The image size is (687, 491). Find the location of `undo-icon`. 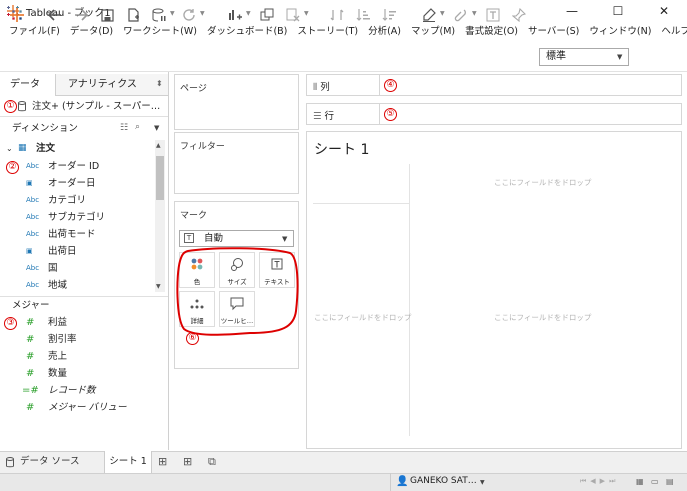

undo-icon is located at coordinates (55, 15).